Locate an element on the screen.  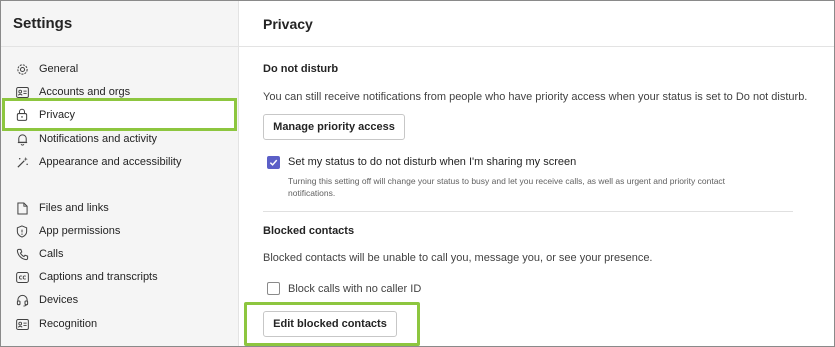
block-no-caller-id-label: Block calls with no caller ID is located at coordinates (355, 289).